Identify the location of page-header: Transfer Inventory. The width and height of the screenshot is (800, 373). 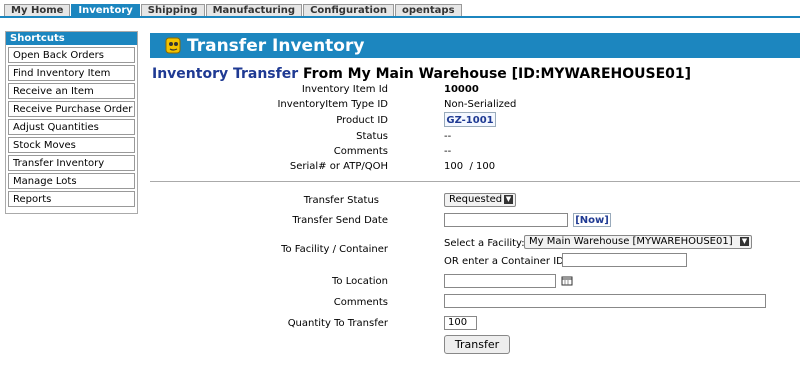
(475, 45).